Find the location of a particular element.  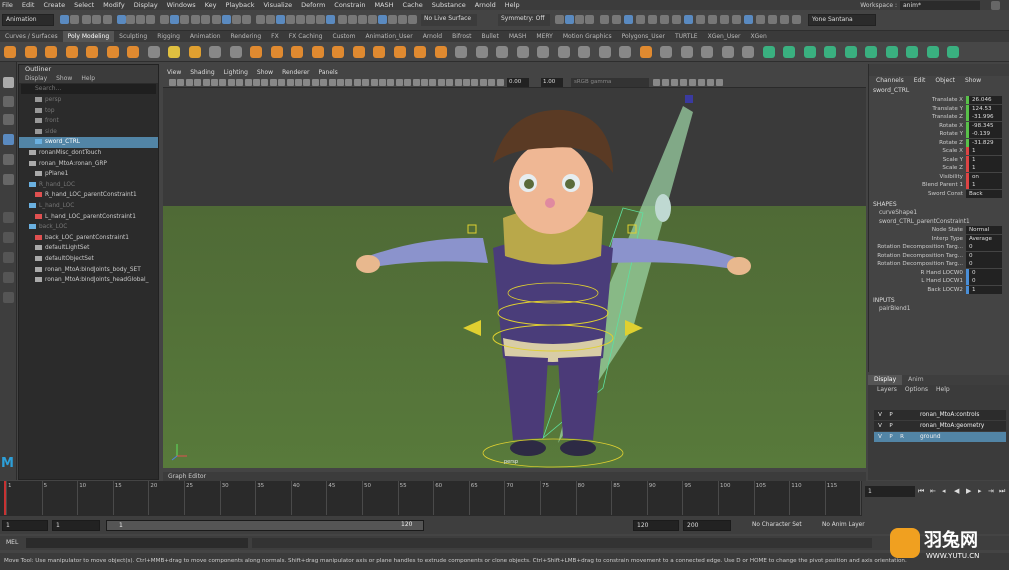

outliner-menu-help: Help is located at coordinates (88, 78).